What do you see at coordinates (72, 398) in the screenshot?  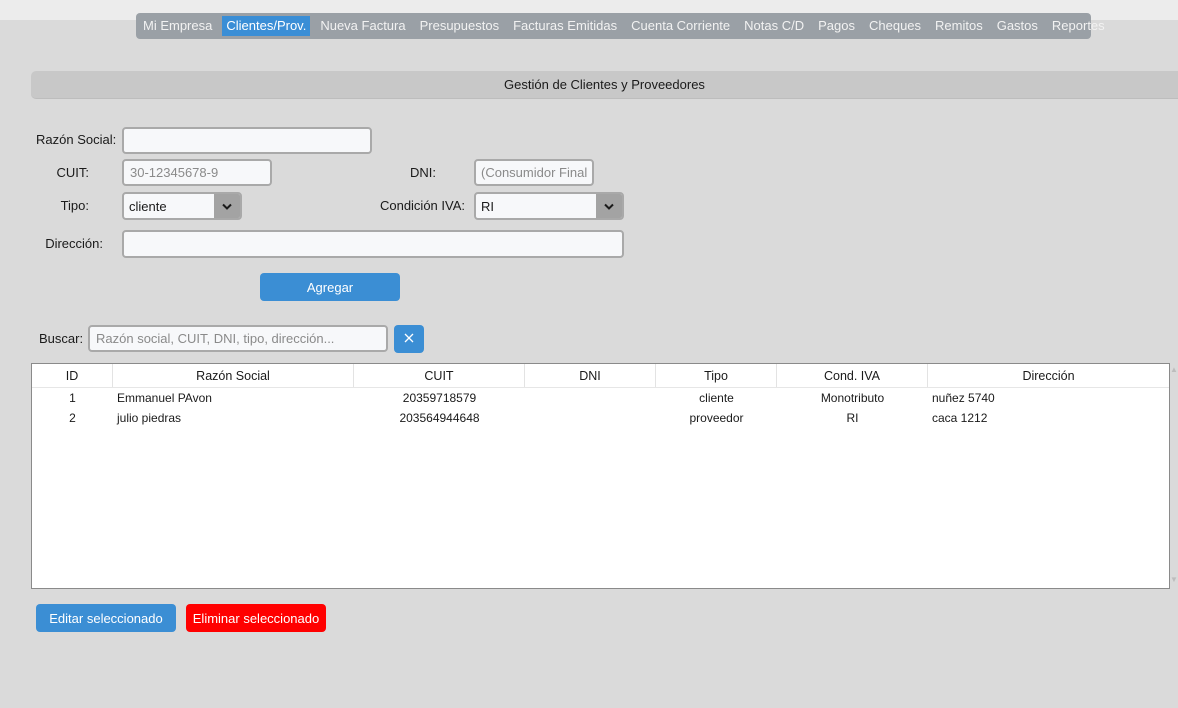 I see `cell-id: 1` at bounding box center [72, 398].